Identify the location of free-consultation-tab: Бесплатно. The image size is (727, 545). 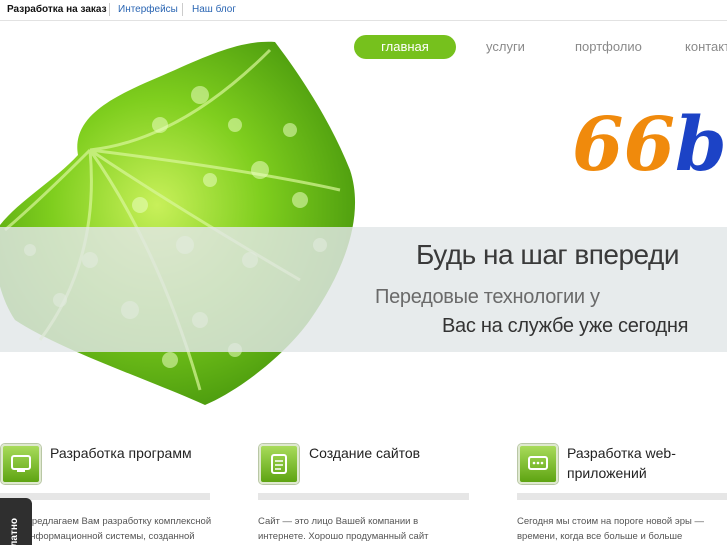
(16, 521).